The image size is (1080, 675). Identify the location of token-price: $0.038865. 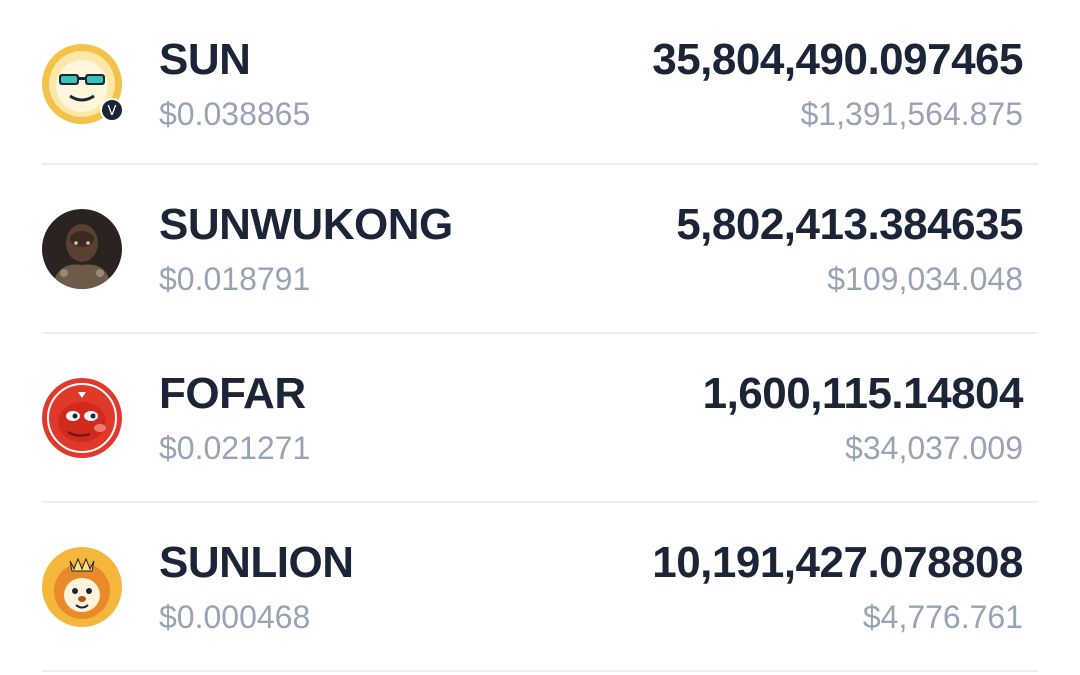
(235, 114).